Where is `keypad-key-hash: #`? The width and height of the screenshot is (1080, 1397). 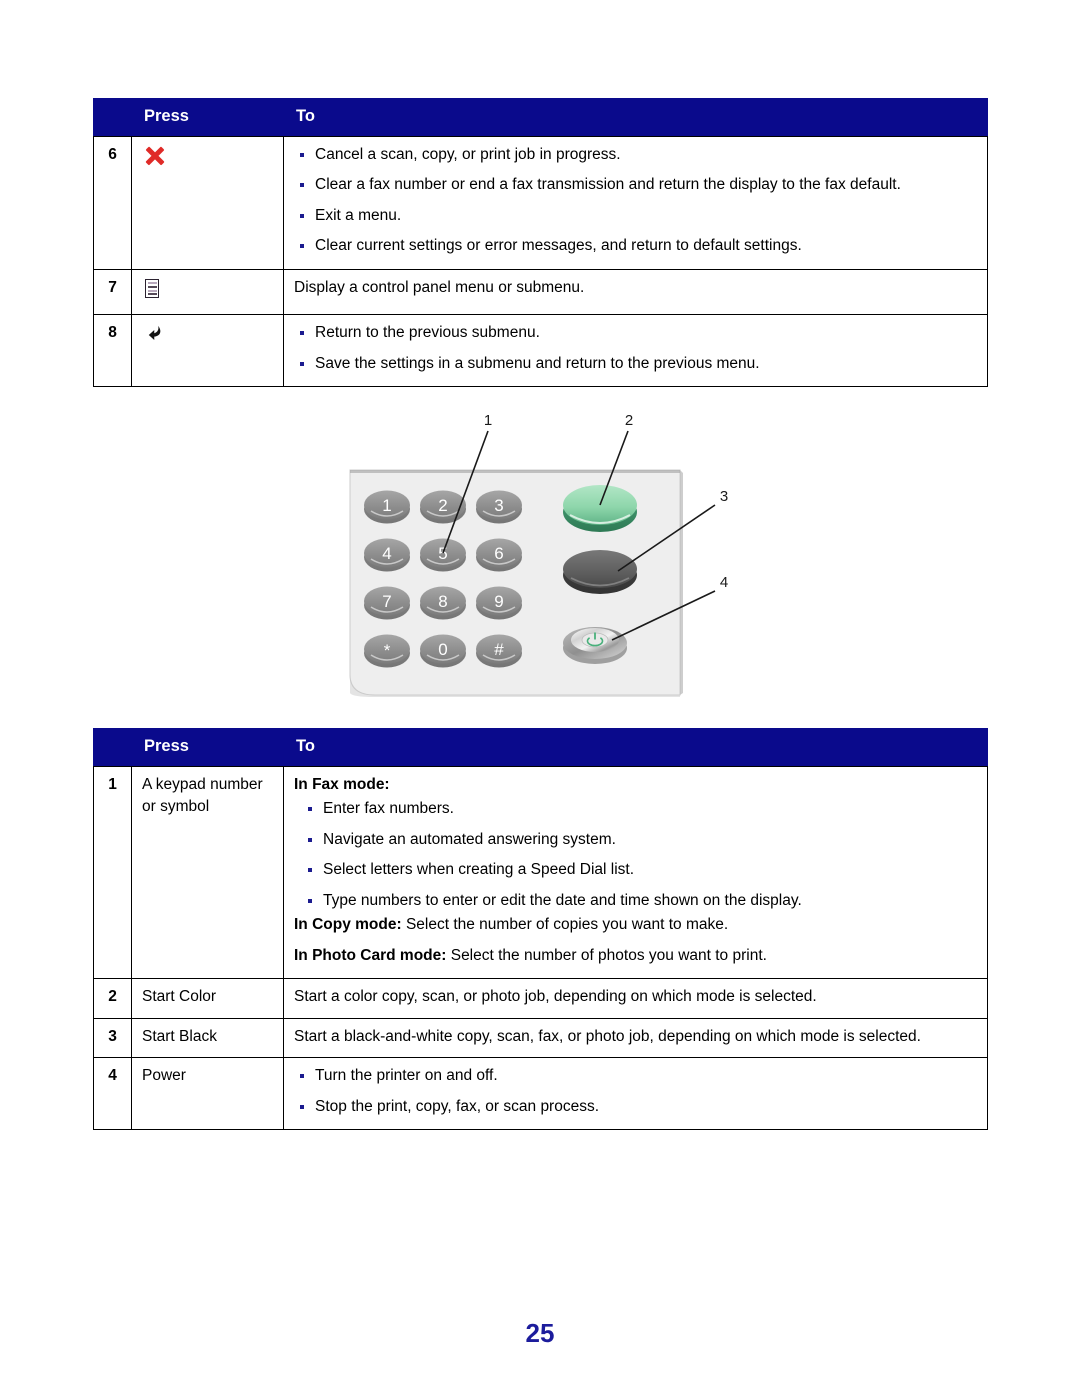
keypad-key-hash: # is located at coordinates (499, 651).